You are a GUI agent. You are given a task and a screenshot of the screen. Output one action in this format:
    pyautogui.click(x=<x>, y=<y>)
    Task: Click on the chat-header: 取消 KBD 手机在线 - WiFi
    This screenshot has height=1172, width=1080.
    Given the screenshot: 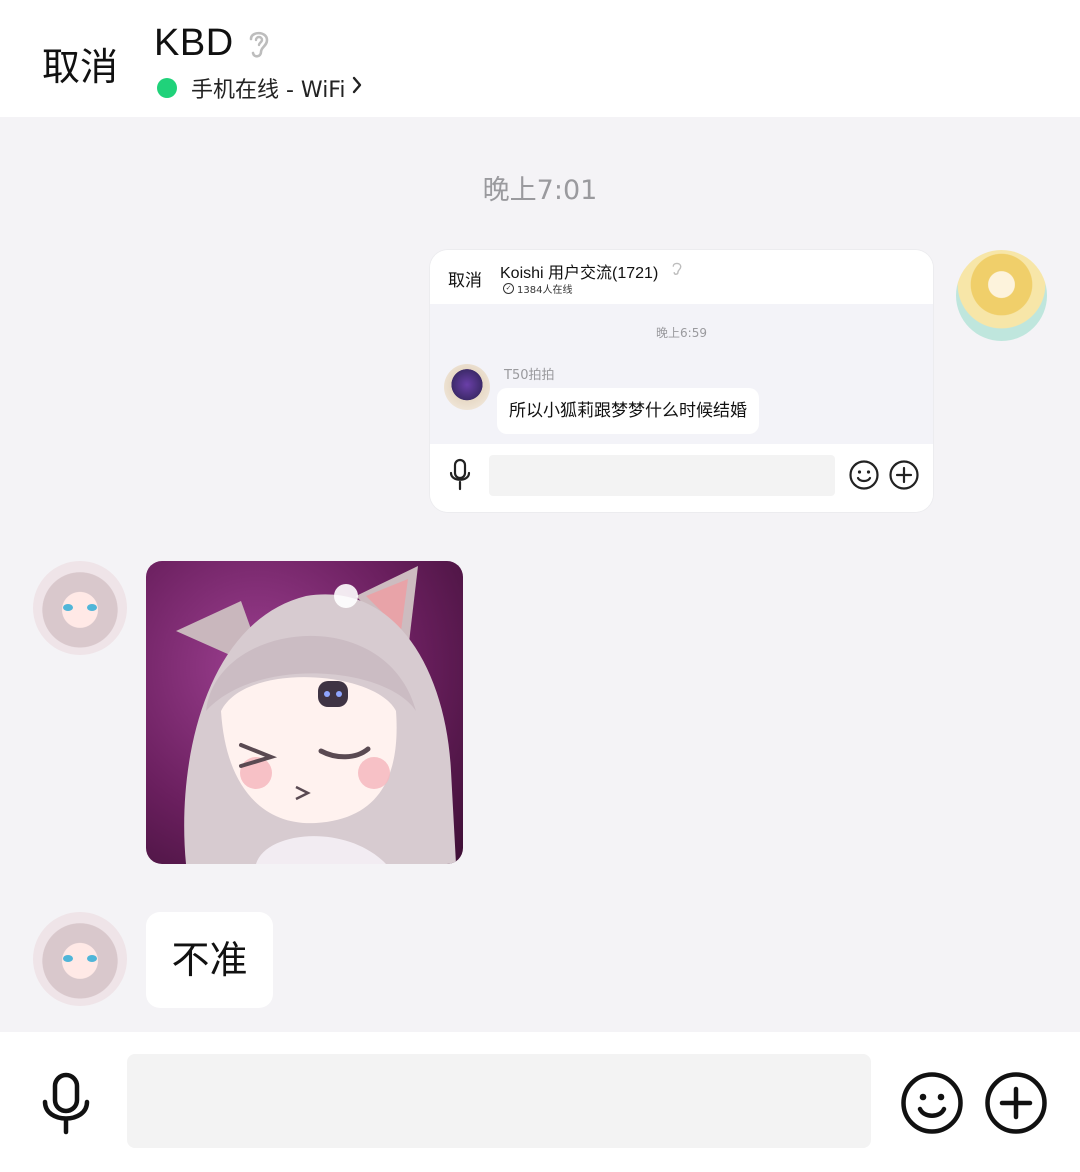 What is the action you would take?
    pyautogui.click(x=540, y=58)
    